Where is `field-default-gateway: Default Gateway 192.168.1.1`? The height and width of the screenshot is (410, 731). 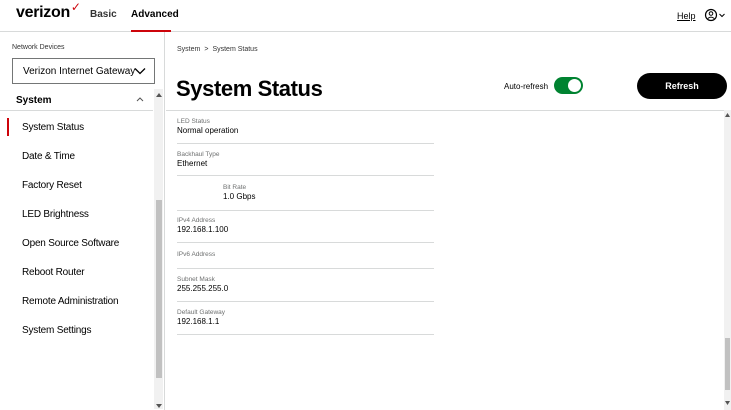 field-default-gateway: Default Gateway 192.168.1.1 is located at coordinates (305, 319).